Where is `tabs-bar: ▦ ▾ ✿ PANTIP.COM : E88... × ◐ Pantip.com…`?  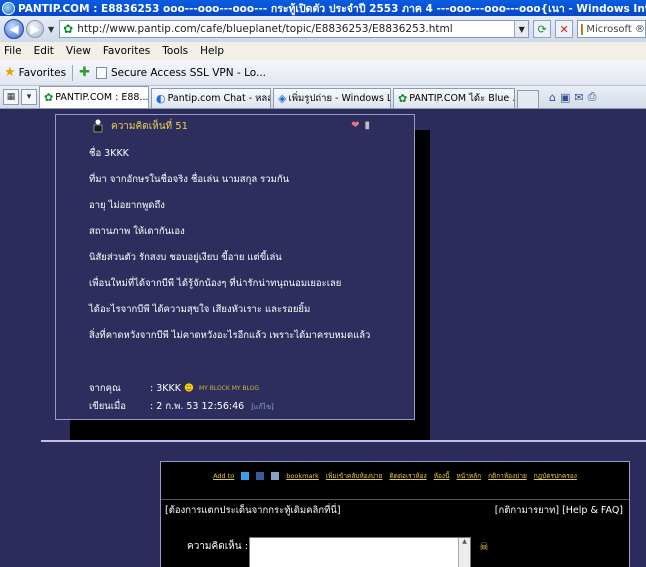 tabs-bar: ▦ ▾ ✿ PANTIP.COM : E88... × ◐ Pantip.com… is located at coordinates (323, 97).